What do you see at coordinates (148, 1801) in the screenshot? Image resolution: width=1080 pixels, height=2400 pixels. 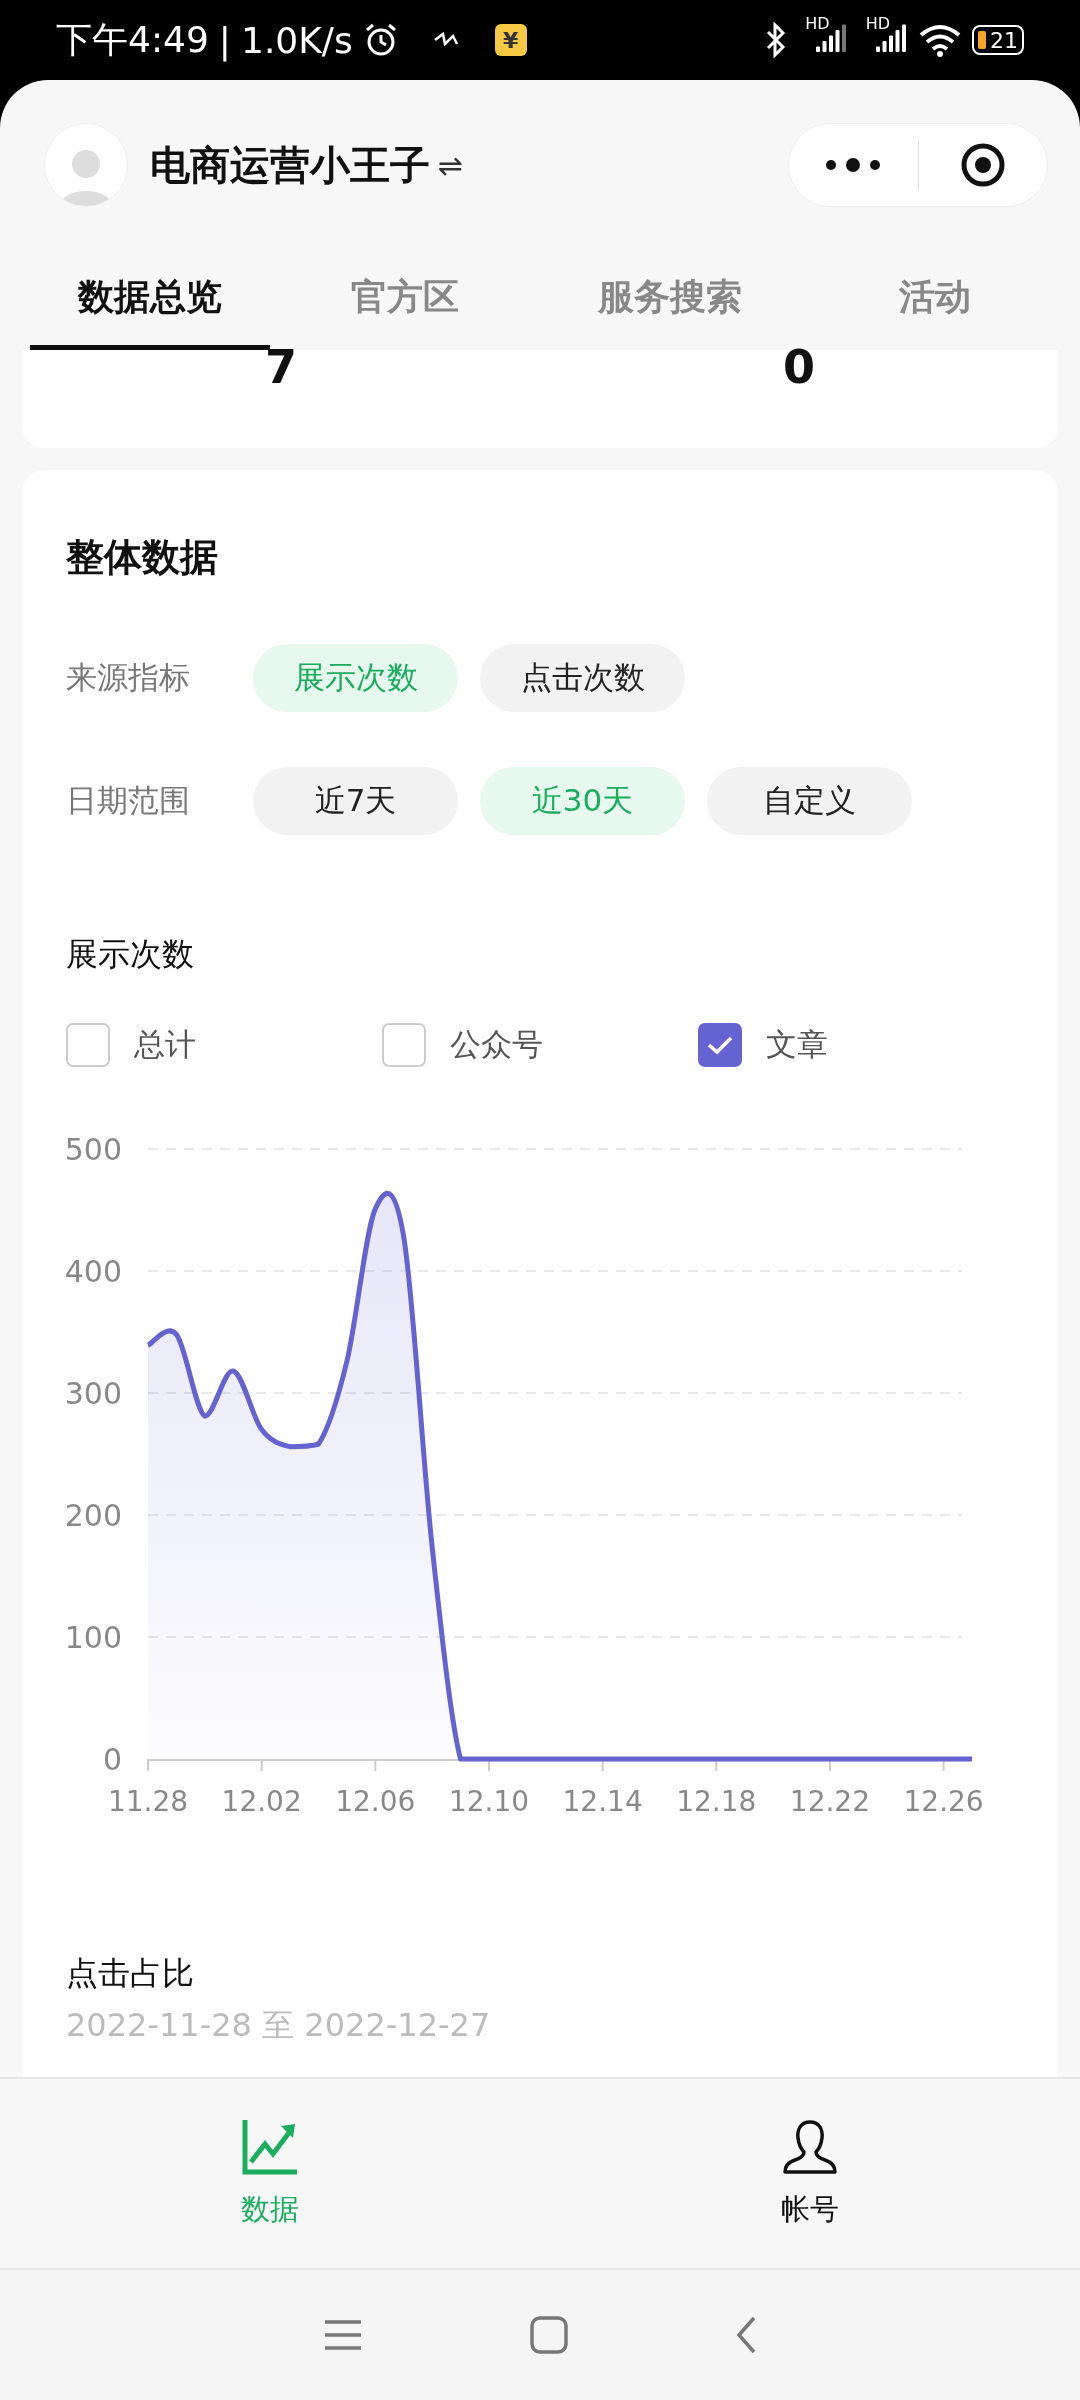 I see `axis-label: 11.28` at bounding box center [148, 1801].